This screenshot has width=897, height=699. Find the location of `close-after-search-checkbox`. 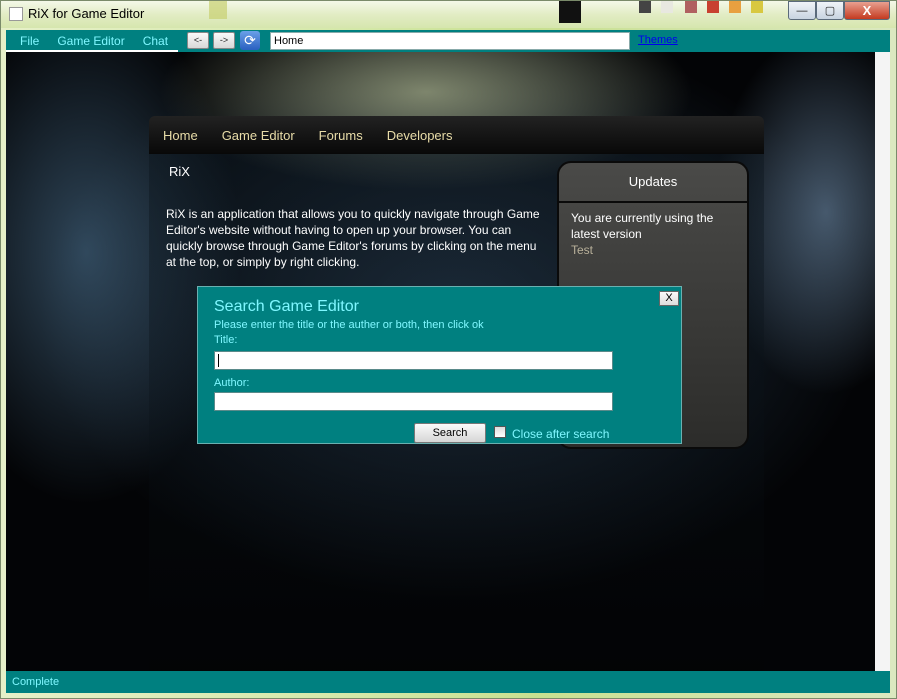

close-after-search-checkbox is located at coordinates (500, 432).